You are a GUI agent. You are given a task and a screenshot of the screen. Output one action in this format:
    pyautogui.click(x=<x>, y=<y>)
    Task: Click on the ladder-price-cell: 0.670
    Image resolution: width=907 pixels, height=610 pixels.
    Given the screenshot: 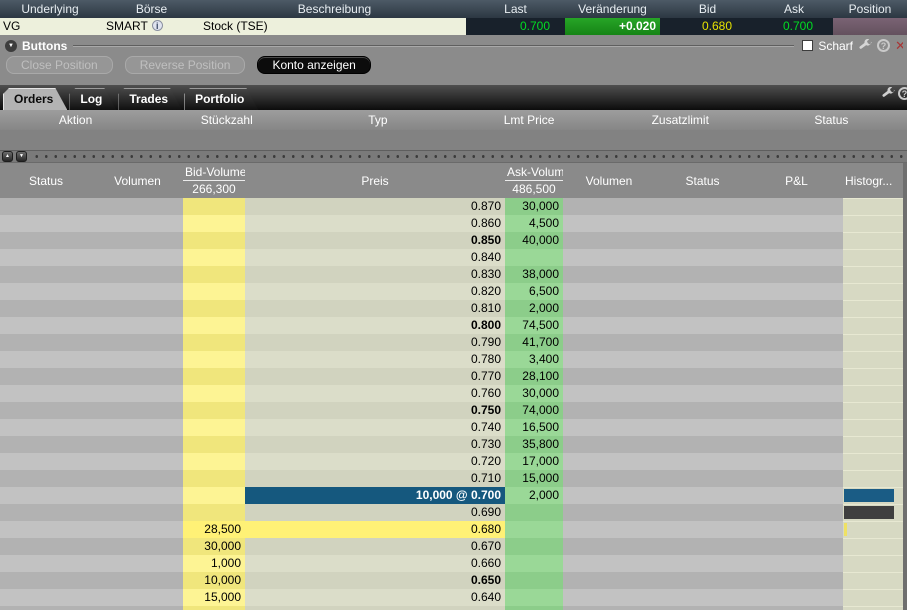 What is the action you would take?
    pyautogui.click(x=375, y=546)
    